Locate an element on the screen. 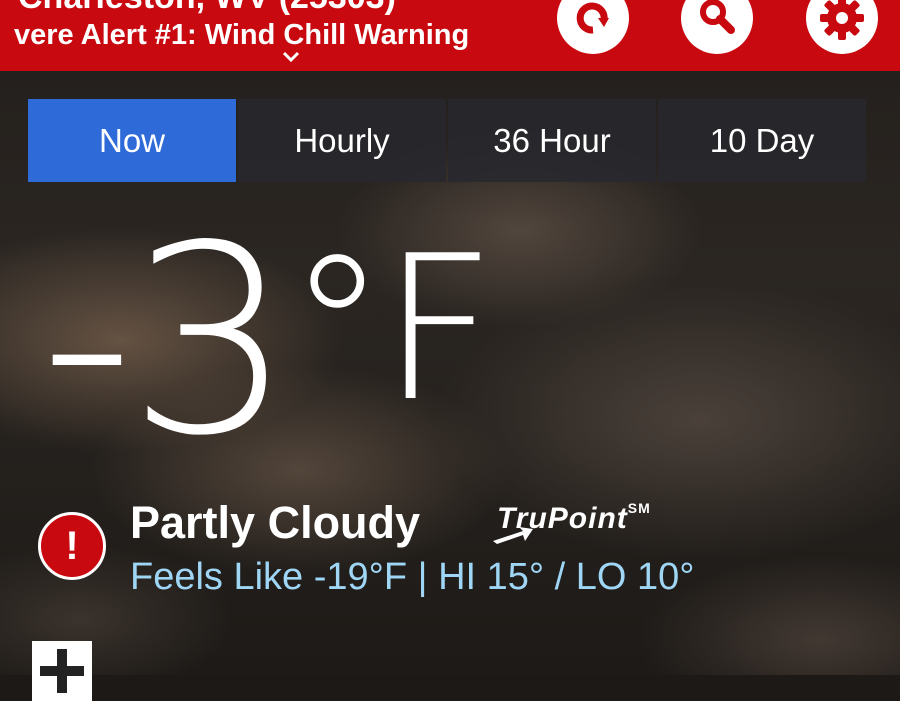 This screenshot has height=701, width=900. tab-10-day: 10 Day is located at coordinates (762, 140).